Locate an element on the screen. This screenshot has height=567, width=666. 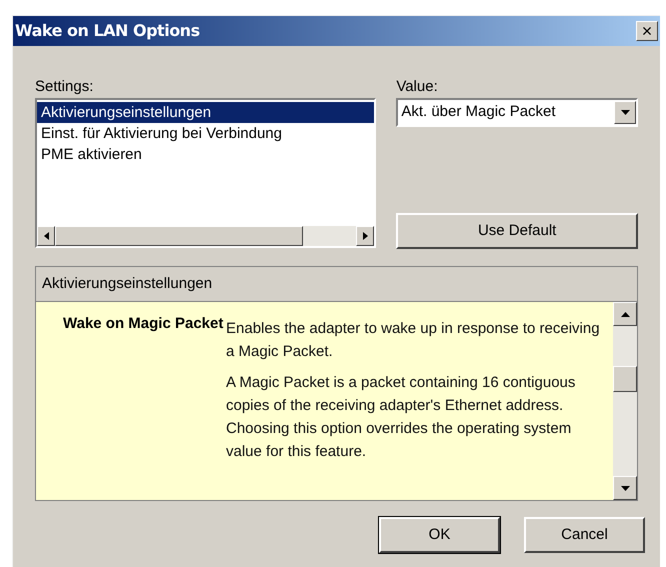
dropdown-value: Akt. über Magic Packet is located at coordinates (478, 112).